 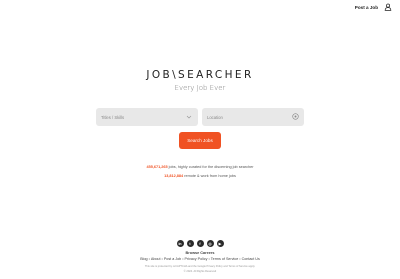 I want to click on twitter-icon: t, so click(x=190, y=243).